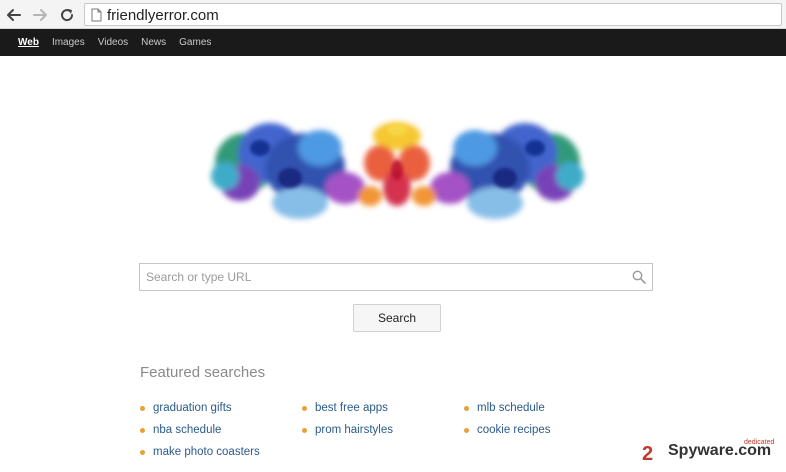 The height and width of the screenshot is (472, 786). Describe the element at coordinates (397, 170) in the screenshot. I see `ink-blot-logo` at that location.